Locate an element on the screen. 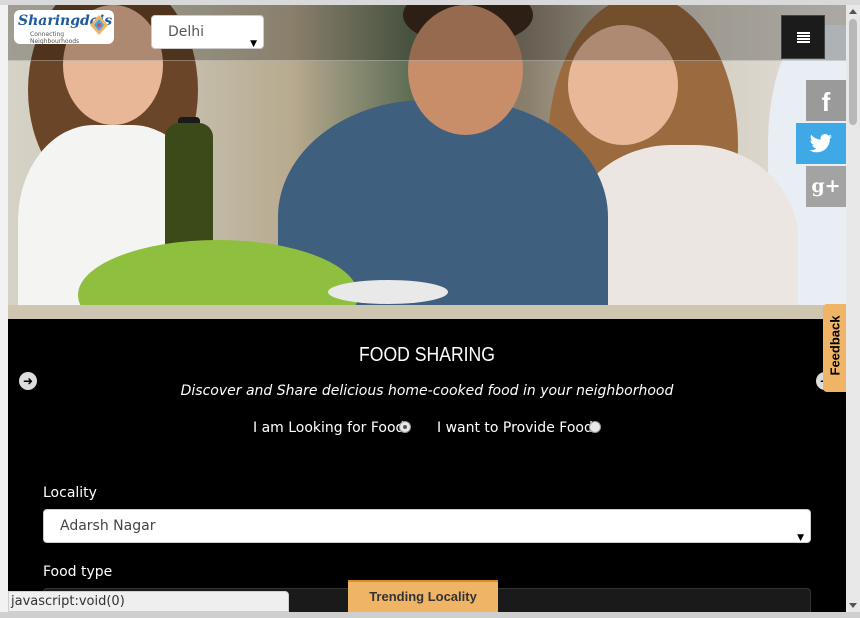 Image resolution: width=860 pixels, height=618 pixels. facebook-share-button: f is located at coordinates (826, 100).